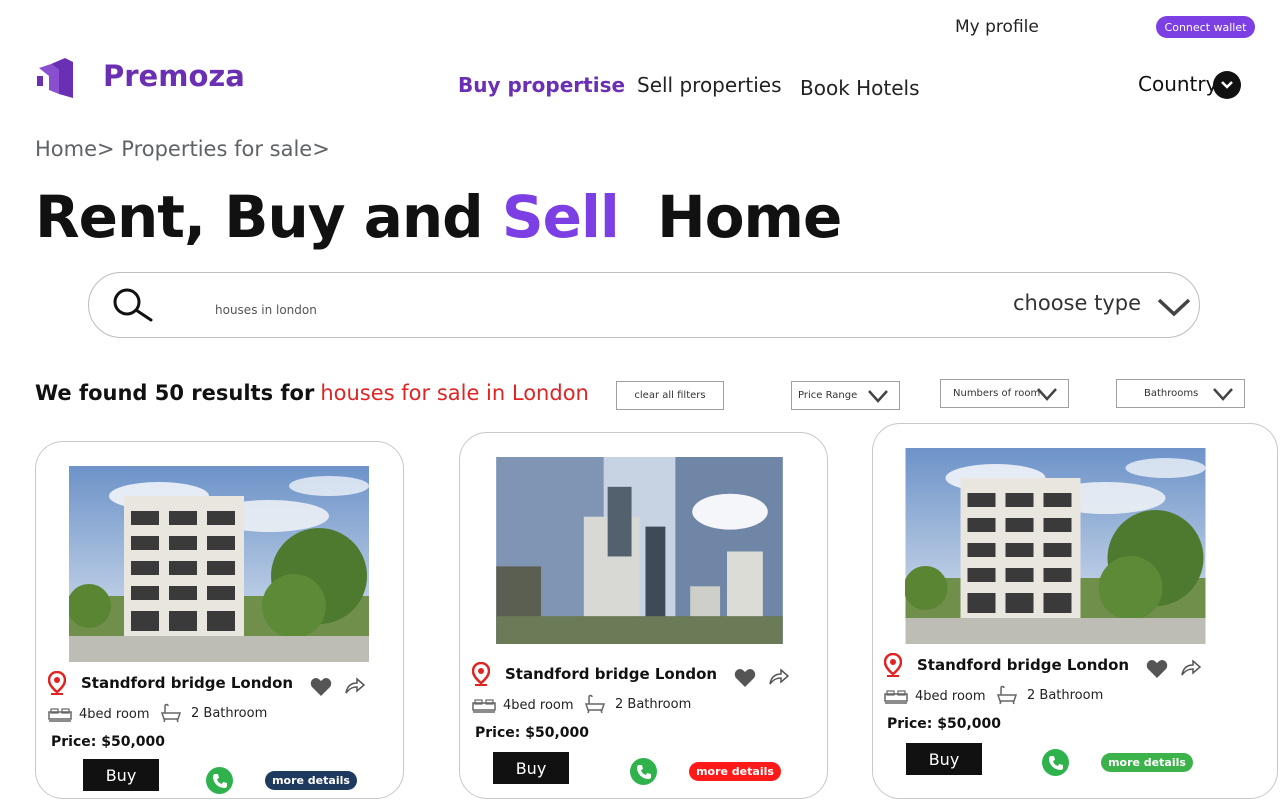  I want to click on nav-book-hotels: Book Hotels, so click(860, 88).